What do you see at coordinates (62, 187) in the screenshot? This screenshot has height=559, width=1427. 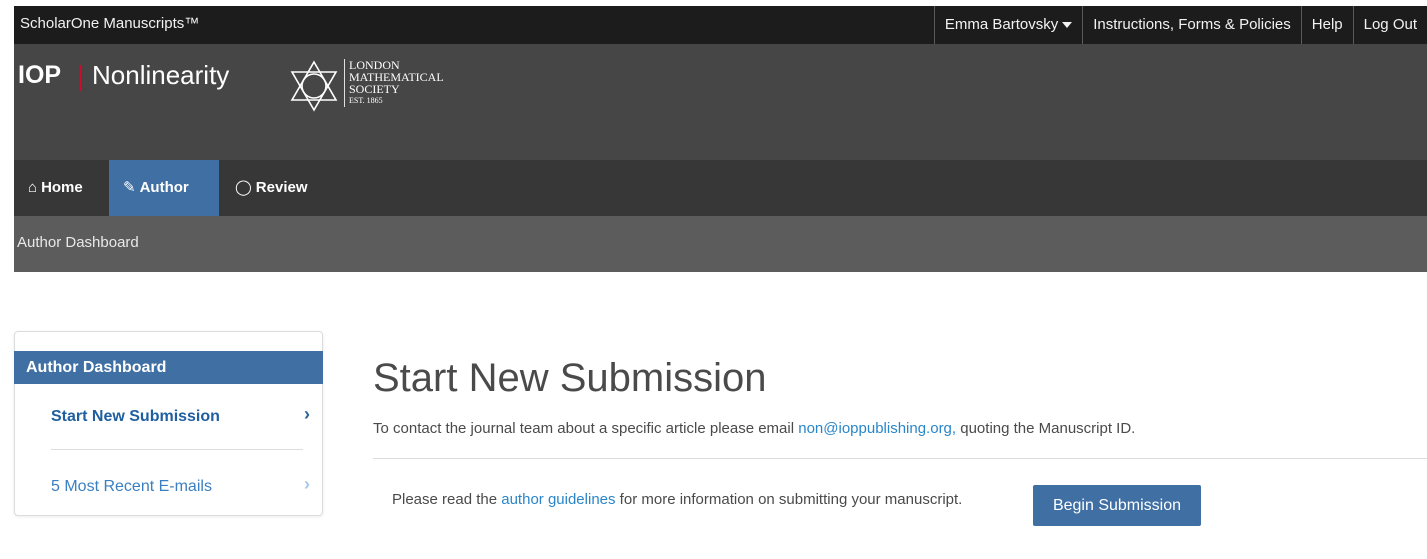 I see `nav-home-label: Home` at bounding box center [62, 187].